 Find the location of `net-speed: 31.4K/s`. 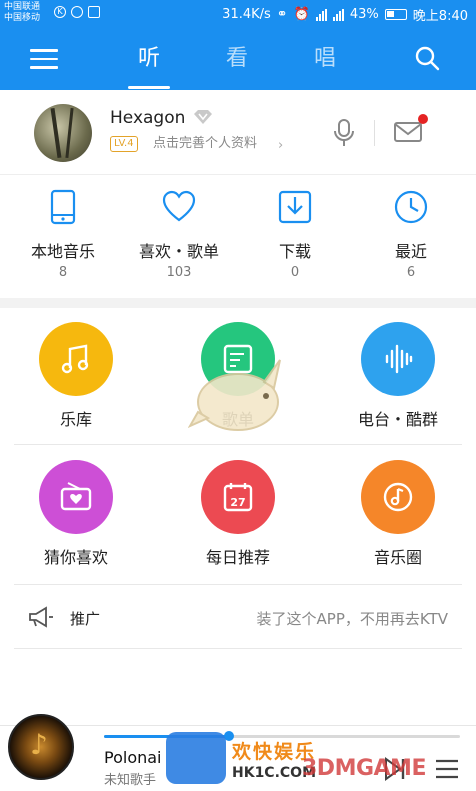

net-speed: 31.4K/s is located at coordinates (246, 14).